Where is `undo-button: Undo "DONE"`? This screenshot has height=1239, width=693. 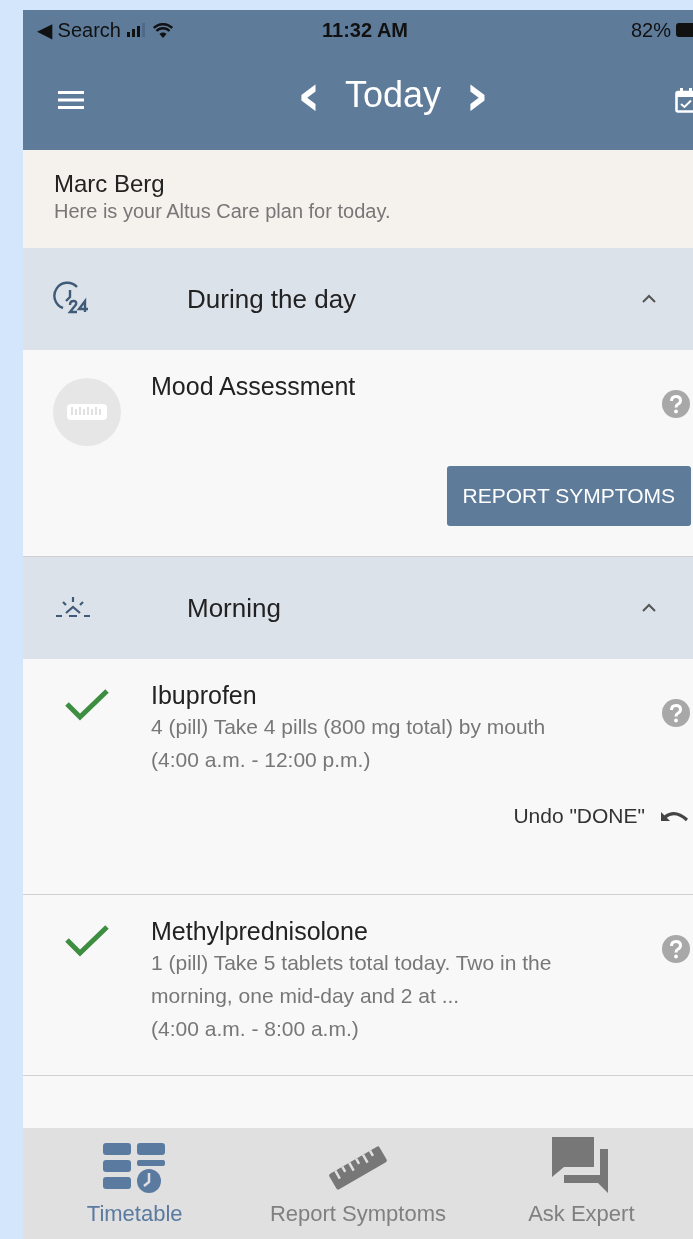 undo-button: Undo "DONE" is located at coordinates (579, 816).